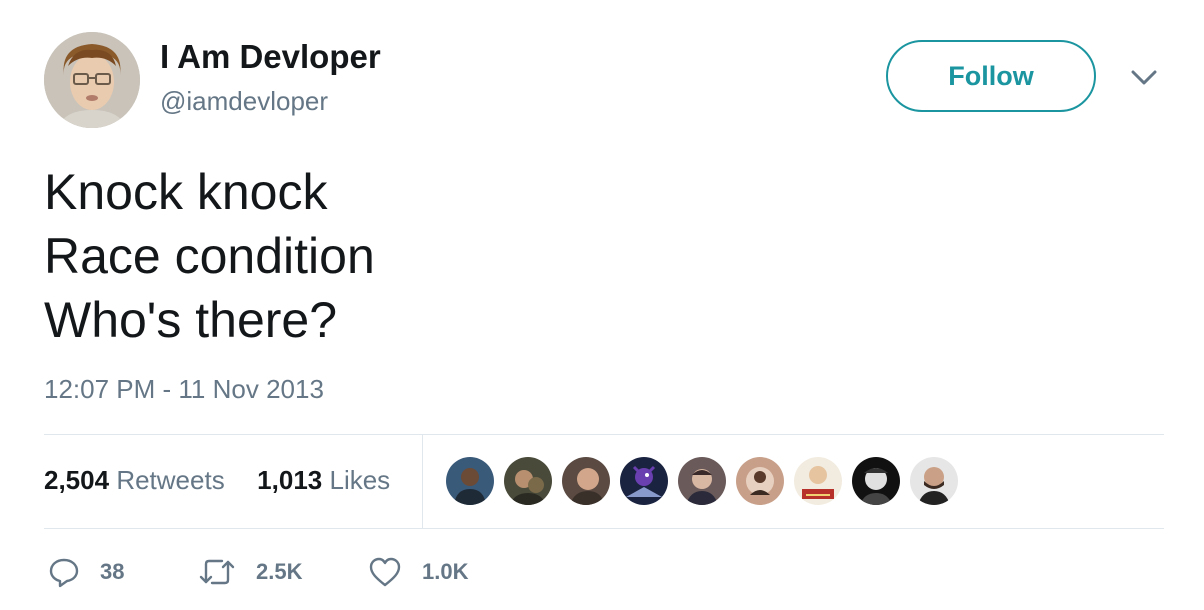  I want to click on retweets-stat: 2,504 Retweets, so click(138, 480).